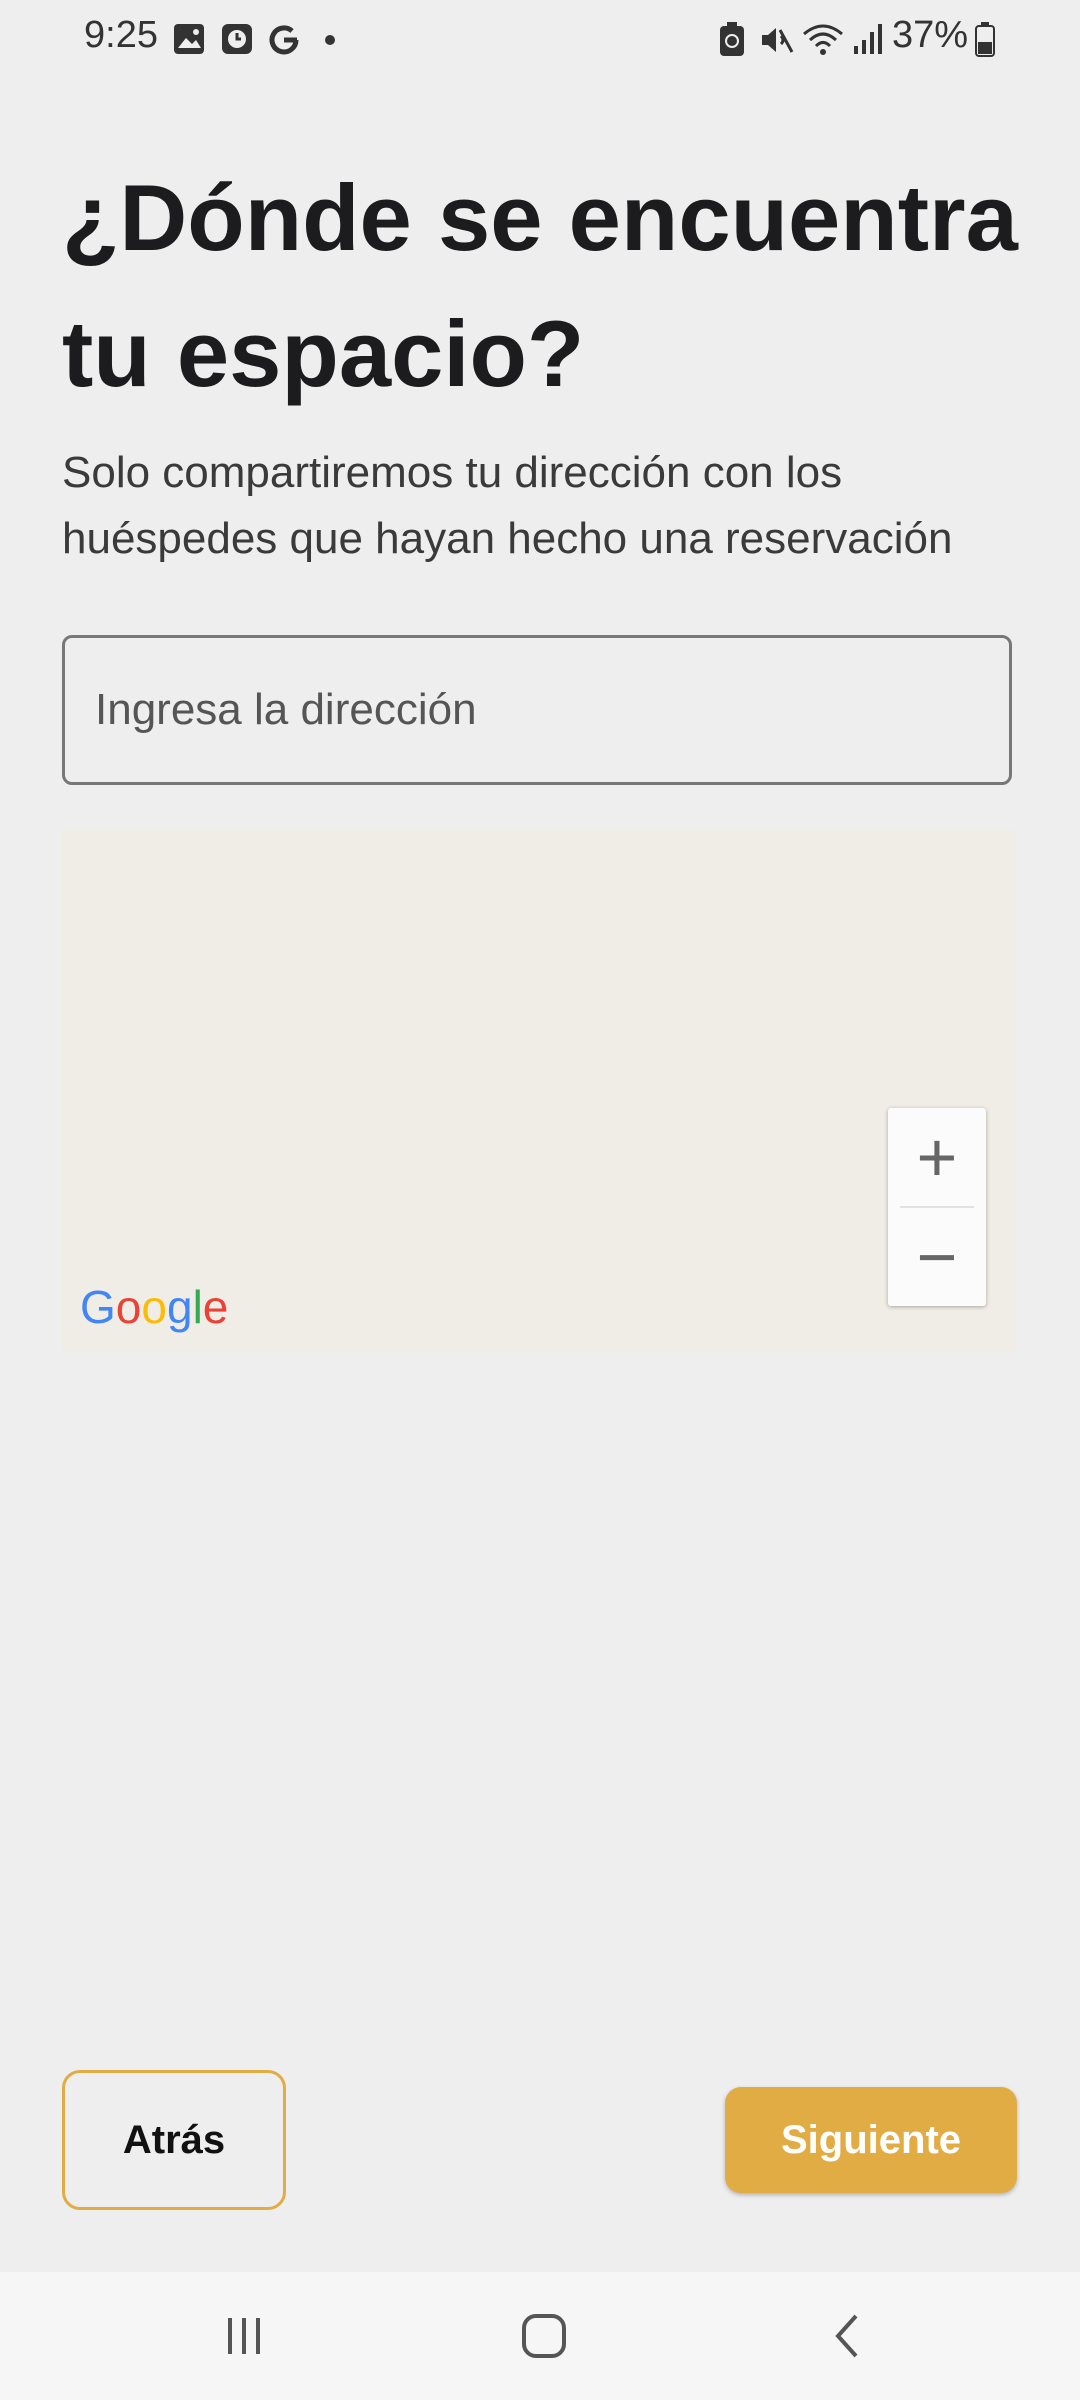 Image resolution: width=1080 pixels, height=2400 pixels. Describe the element at coordinates (154, 1307) in the screenshot. I see `google-logo: Google` at that location.